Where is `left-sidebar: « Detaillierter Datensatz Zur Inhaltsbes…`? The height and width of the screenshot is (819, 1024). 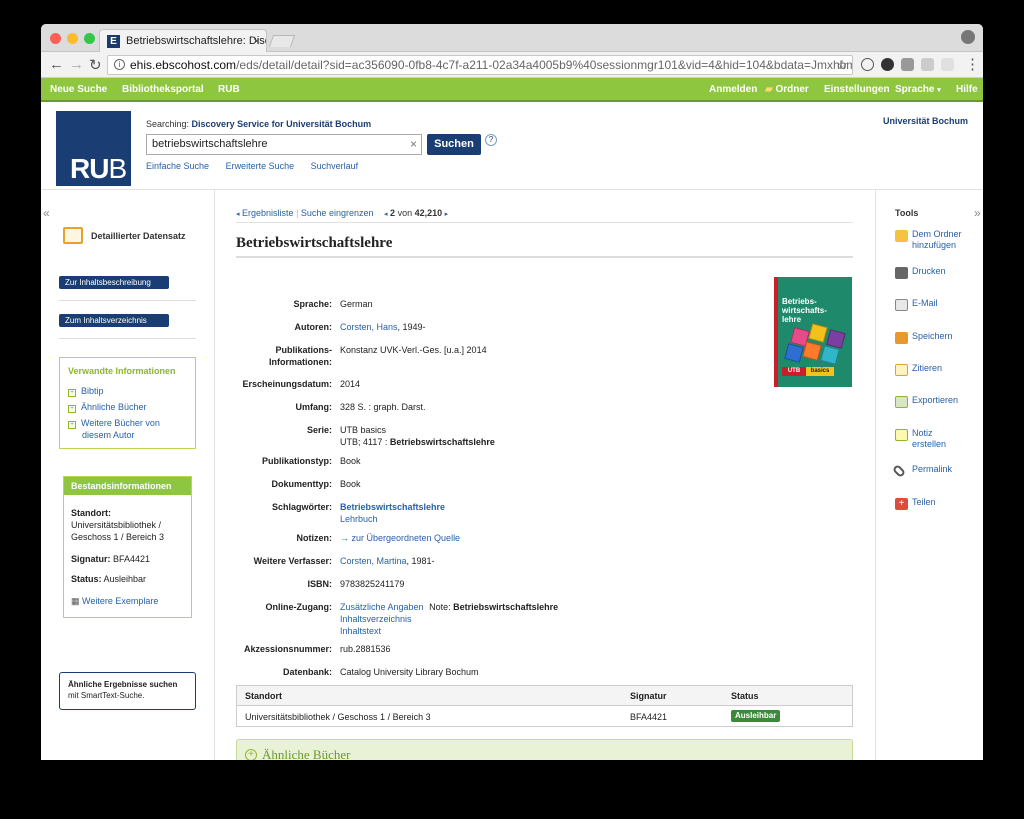
left-sidebar: « Detaillierter Datensatz Zur Inhaltsbes… is located at coordinates (128, 475).